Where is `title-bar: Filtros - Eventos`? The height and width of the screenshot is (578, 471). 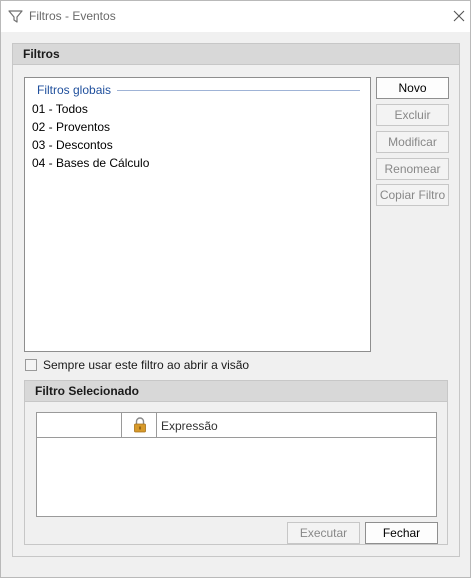
title-bar: Filtros - Eventos is located at coordinates (235, 16).